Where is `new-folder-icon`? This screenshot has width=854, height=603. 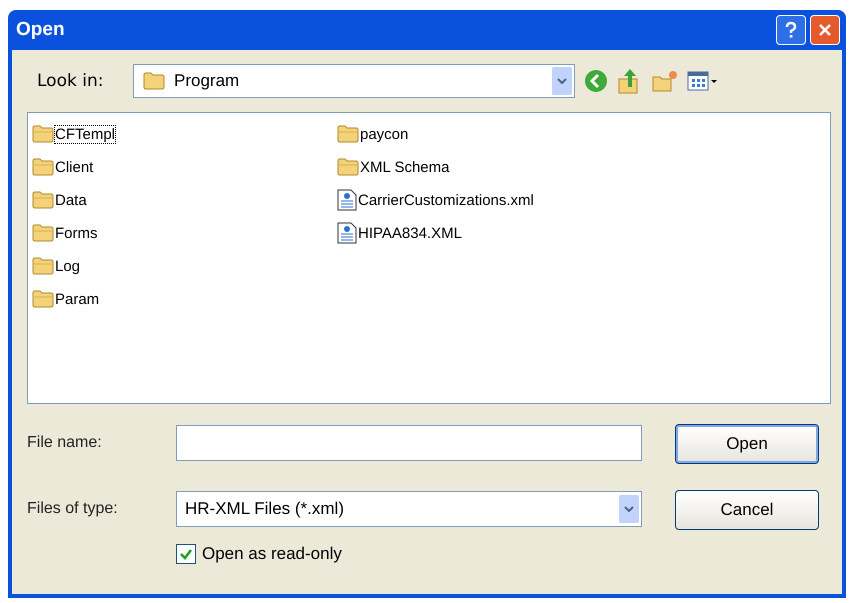 new-folder-icon is located at coordinates (665, 81).